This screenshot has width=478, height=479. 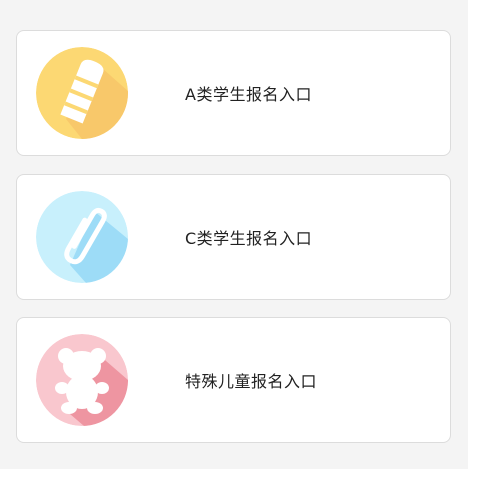 What do you see at coordinates (82, 237) in the screenshot?
I see `paperclip-icon` at bounding box center [82, 237].